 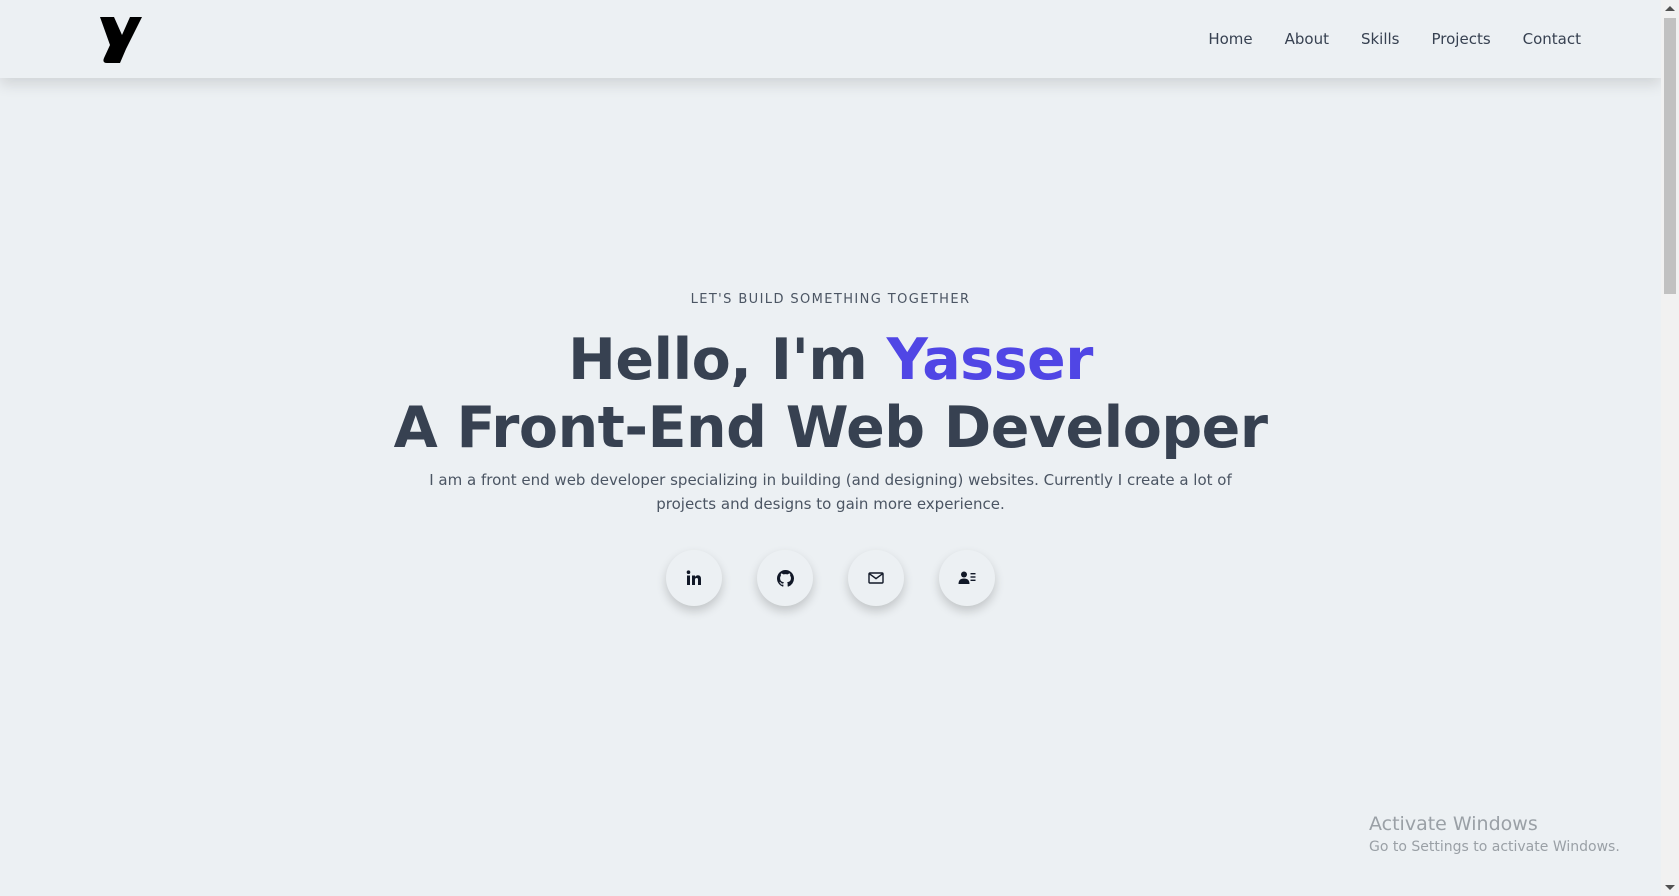 I want to click on hero-role: A Front-End Web Developer, so click(x=830, y=428).